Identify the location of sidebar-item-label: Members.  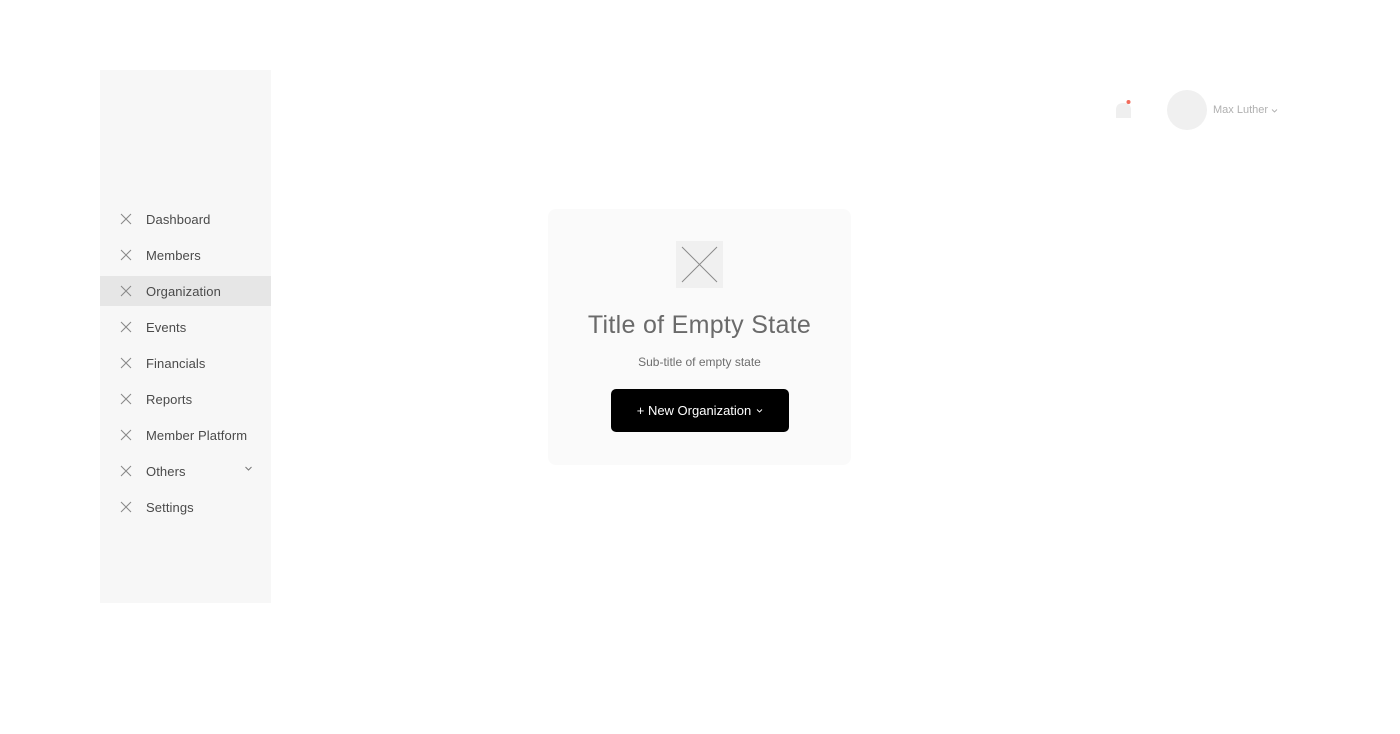
(173, 255).